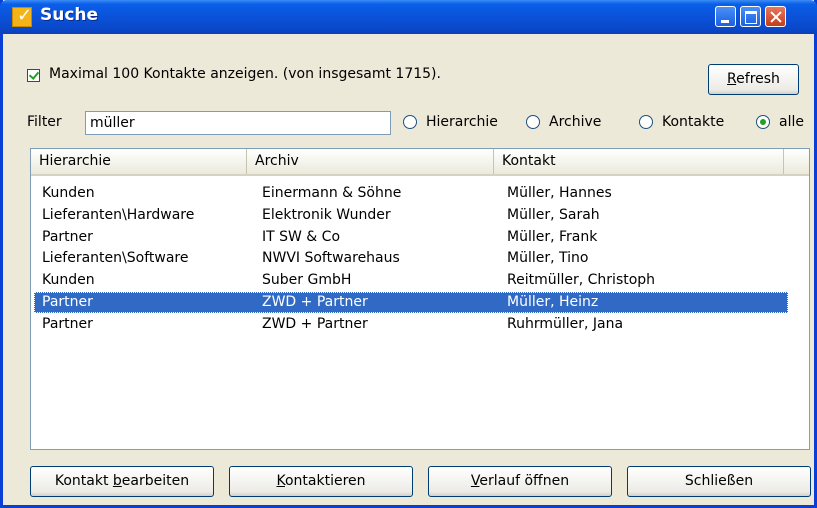  I want to click on close-label: Schließen, so click(719, 481).